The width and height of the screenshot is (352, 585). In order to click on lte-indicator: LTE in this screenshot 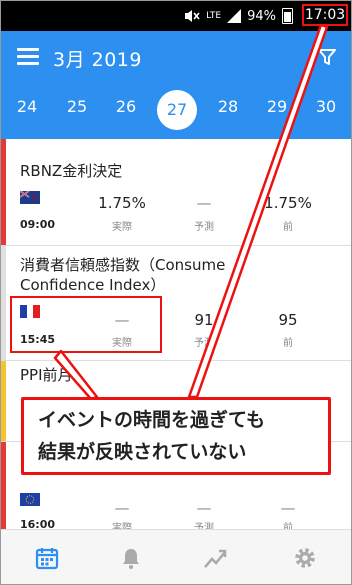, I will do `click(214, 15)`.